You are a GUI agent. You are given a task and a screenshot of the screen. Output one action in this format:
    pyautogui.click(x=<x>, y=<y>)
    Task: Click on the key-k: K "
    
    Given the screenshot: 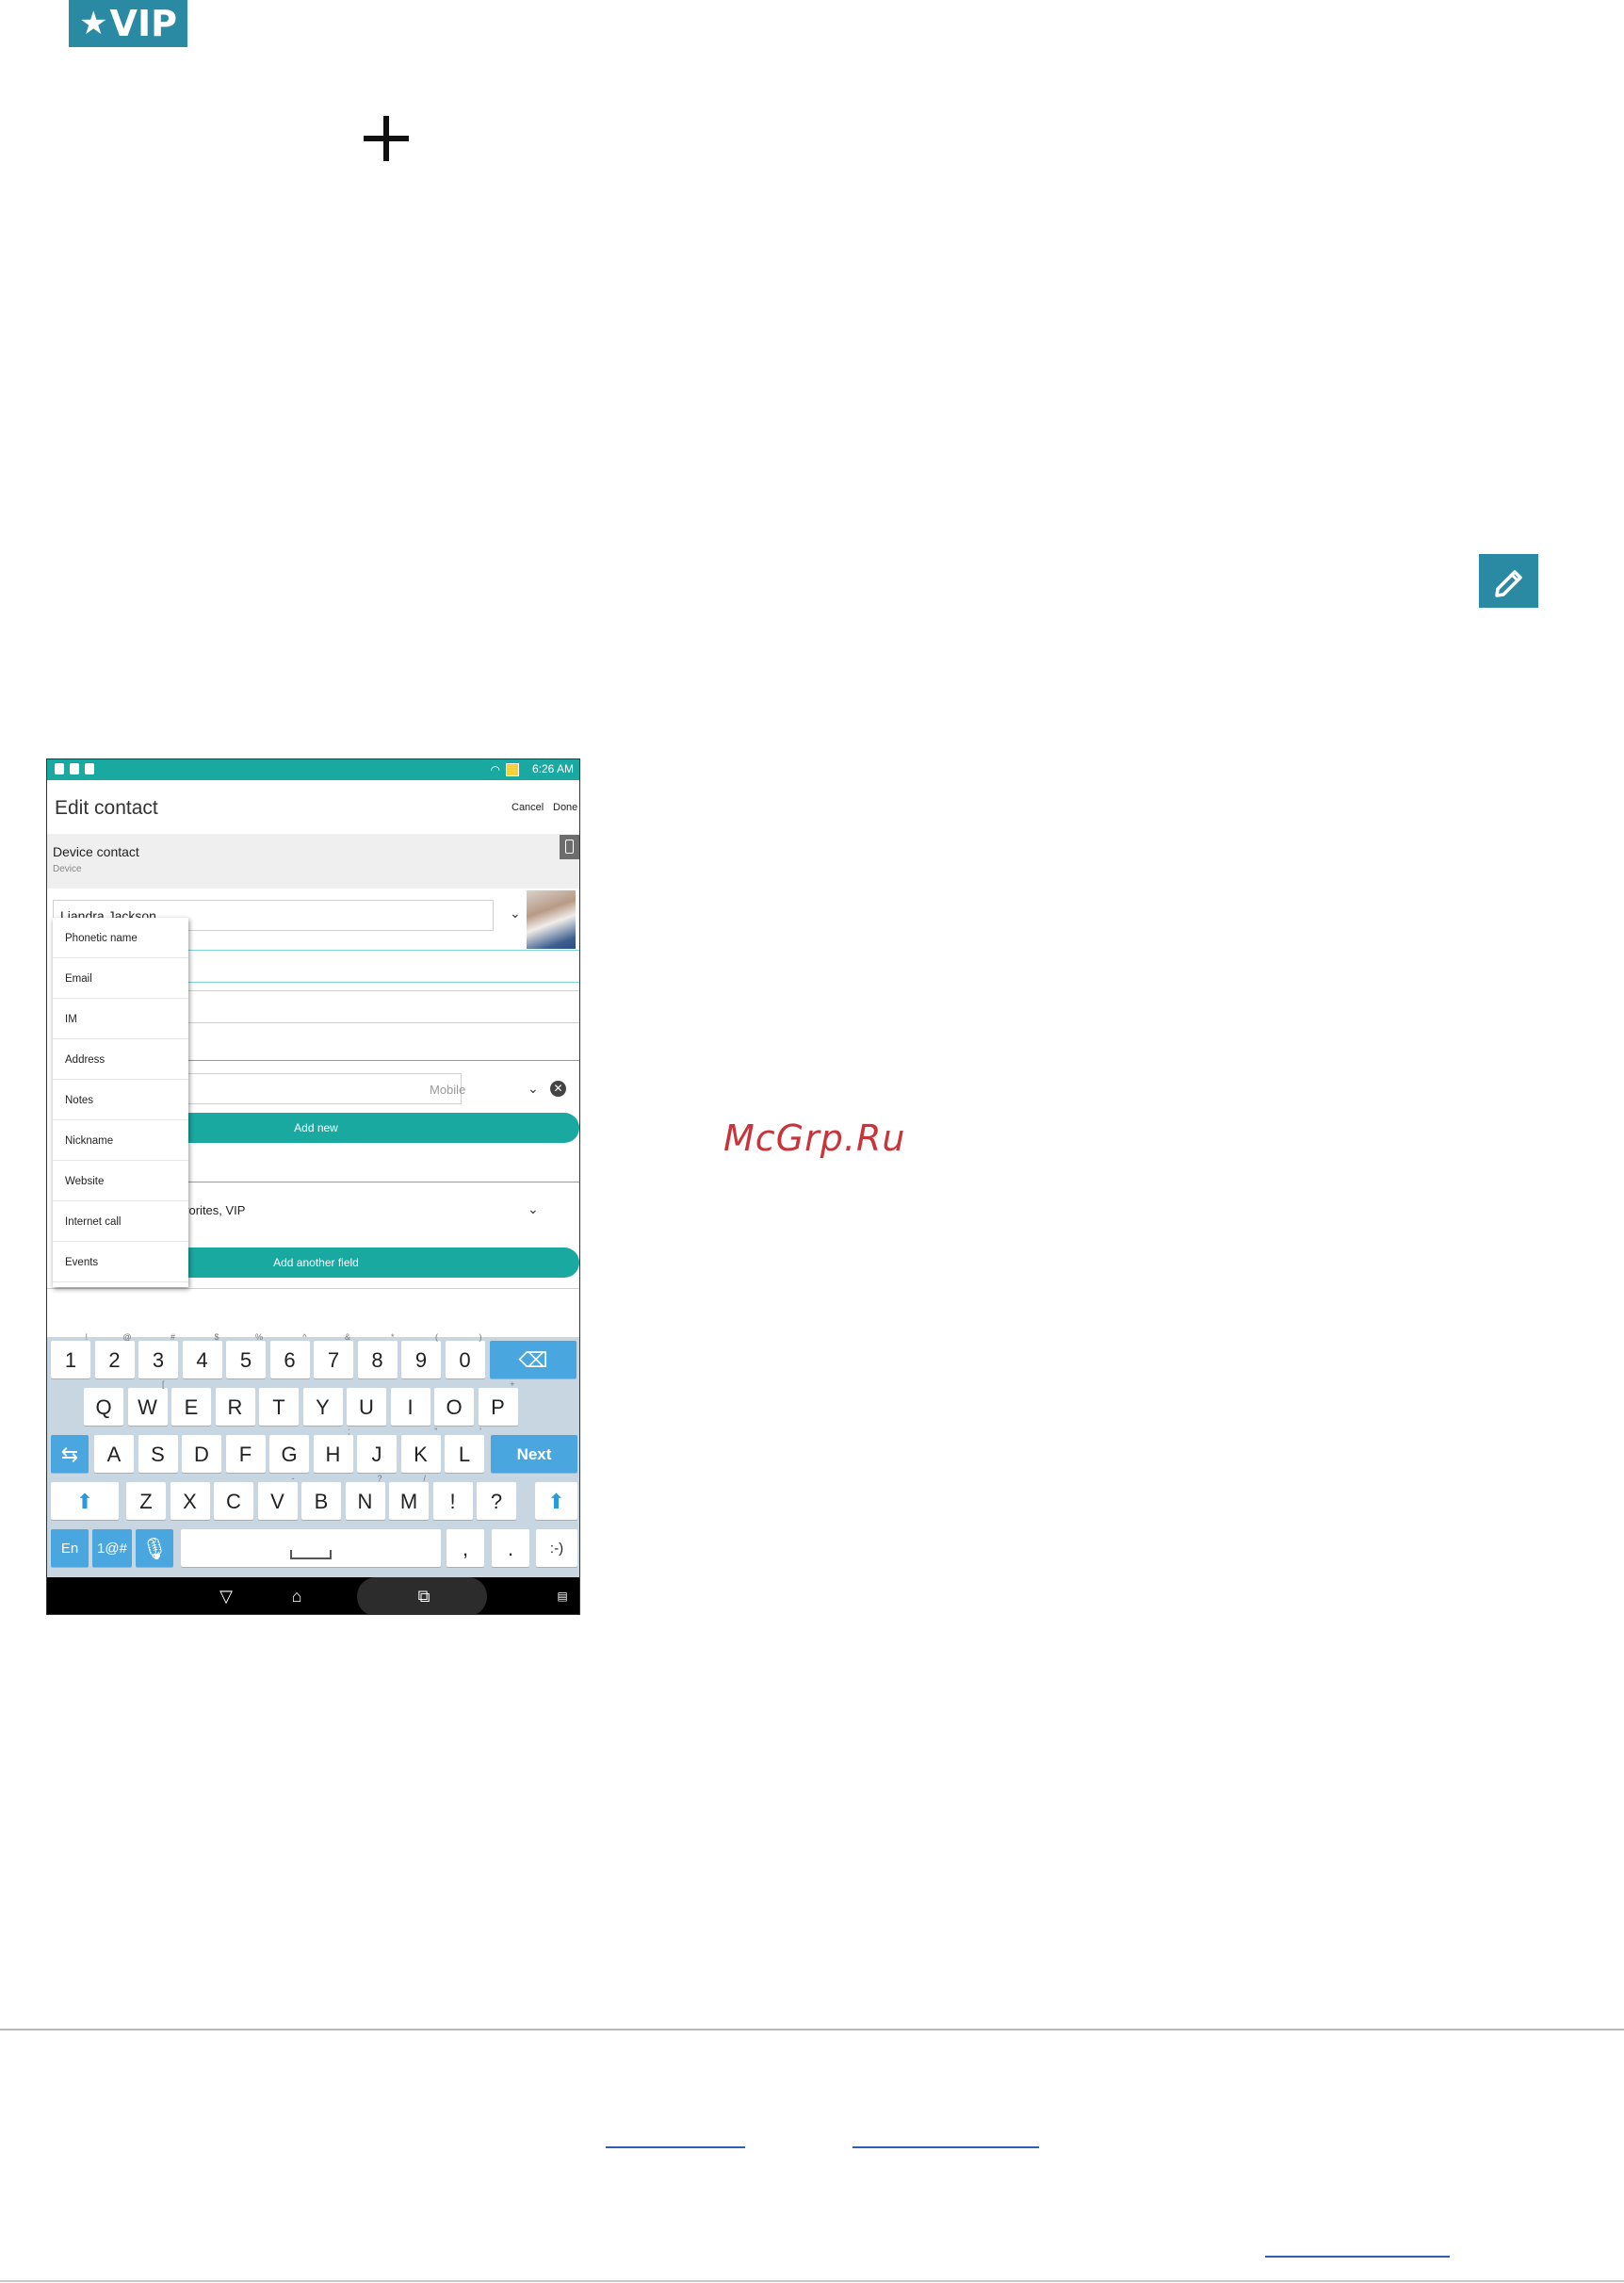 What is the action you would take?
    pyautogui.click(x=420, y=1450)
    